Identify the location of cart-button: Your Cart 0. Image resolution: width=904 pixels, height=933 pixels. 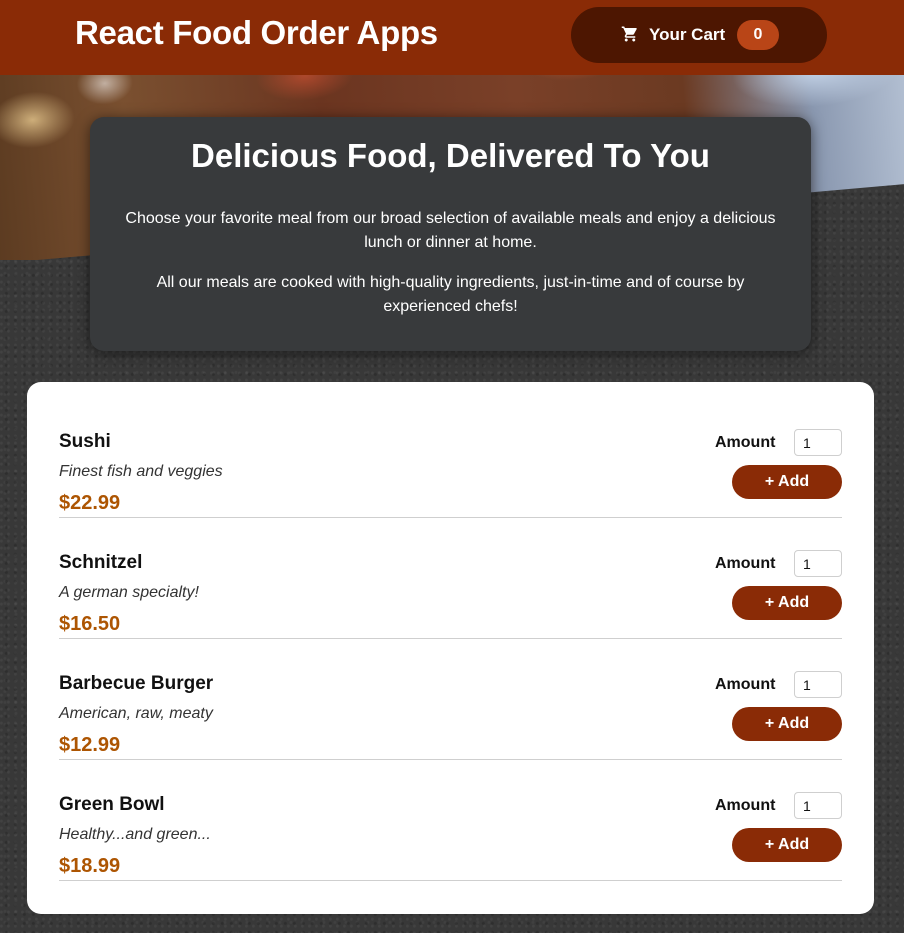
(699, 35).